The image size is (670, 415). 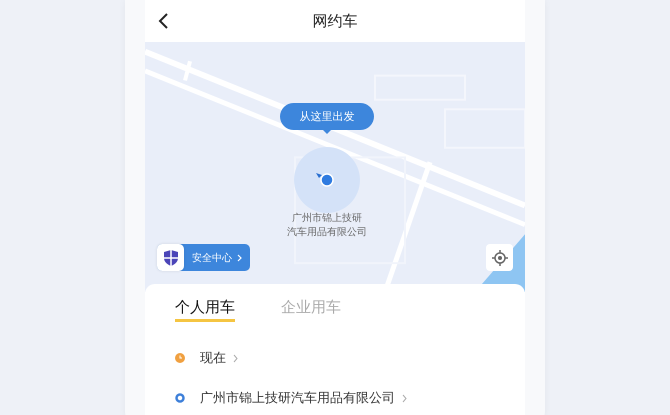 I want to click on safety-center-button: 安全中心, so click(x=203, y=257).